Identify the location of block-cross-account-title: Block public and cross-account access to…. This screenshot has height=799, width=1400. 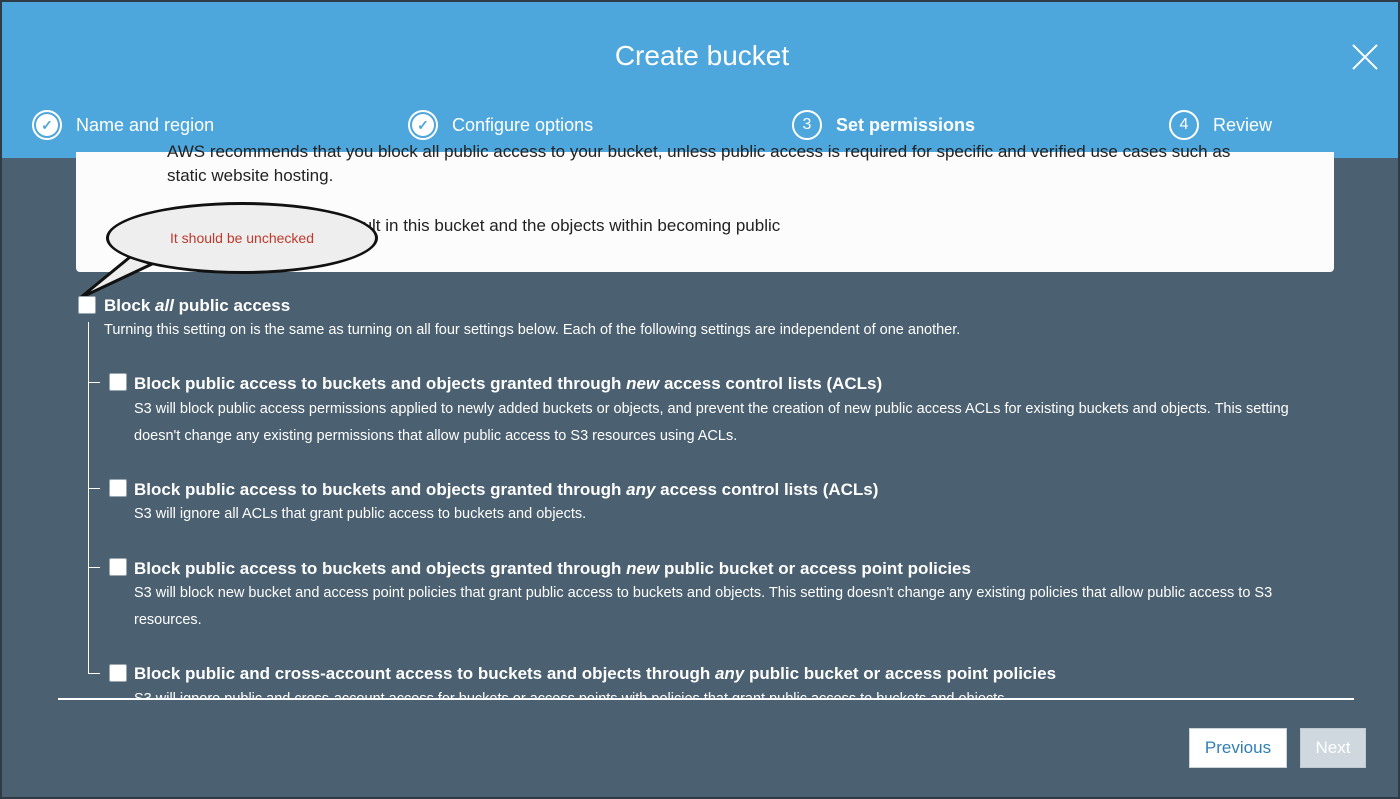
(595, 673).